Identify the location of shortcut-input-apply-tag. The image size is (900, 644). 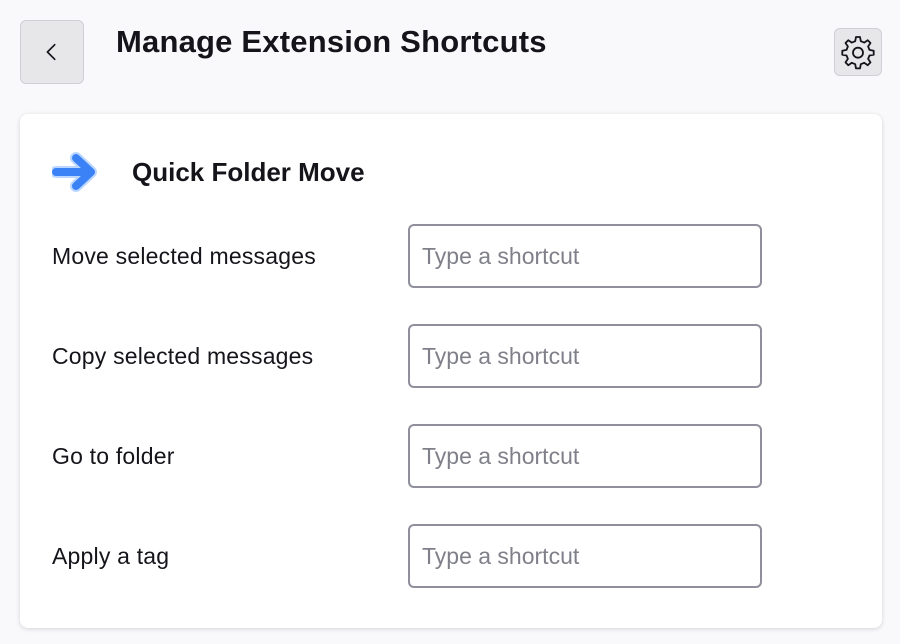
(585, 556).